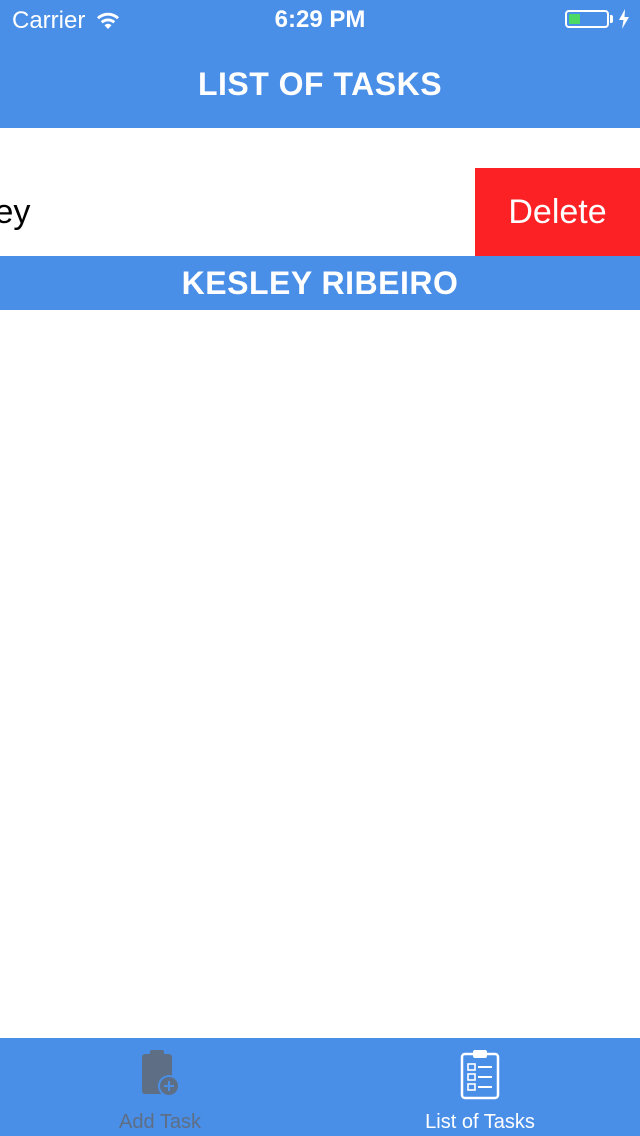  I want to click on tab-list-of-tasks: List of Tasks, so click(480, 1087).